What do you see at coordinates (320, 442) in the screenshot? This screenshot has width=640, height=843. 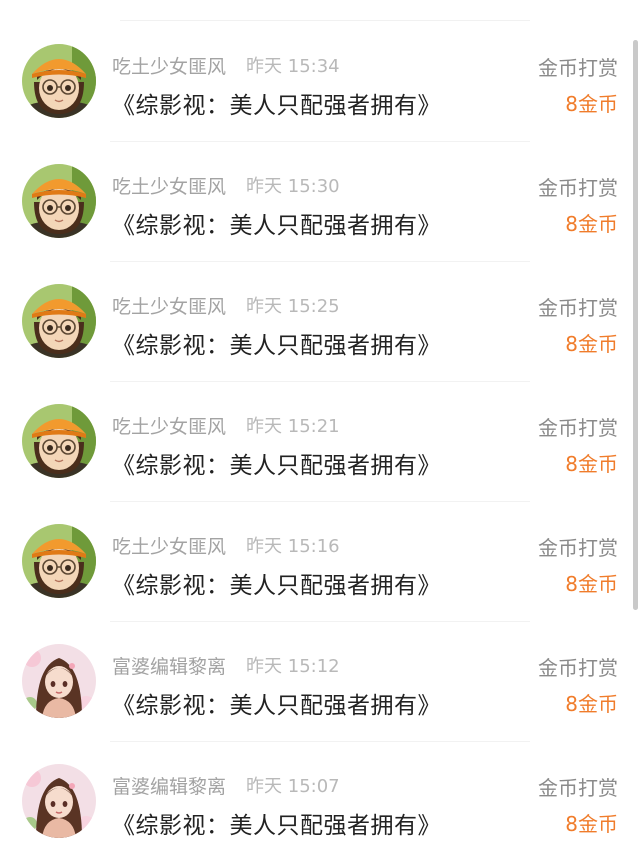 I see `list-item: 吃土少女匪风 昨天 15:21 《综影视：美人只配强者拥有》 金币打赏 8金币` at bounding box center [320, 442].